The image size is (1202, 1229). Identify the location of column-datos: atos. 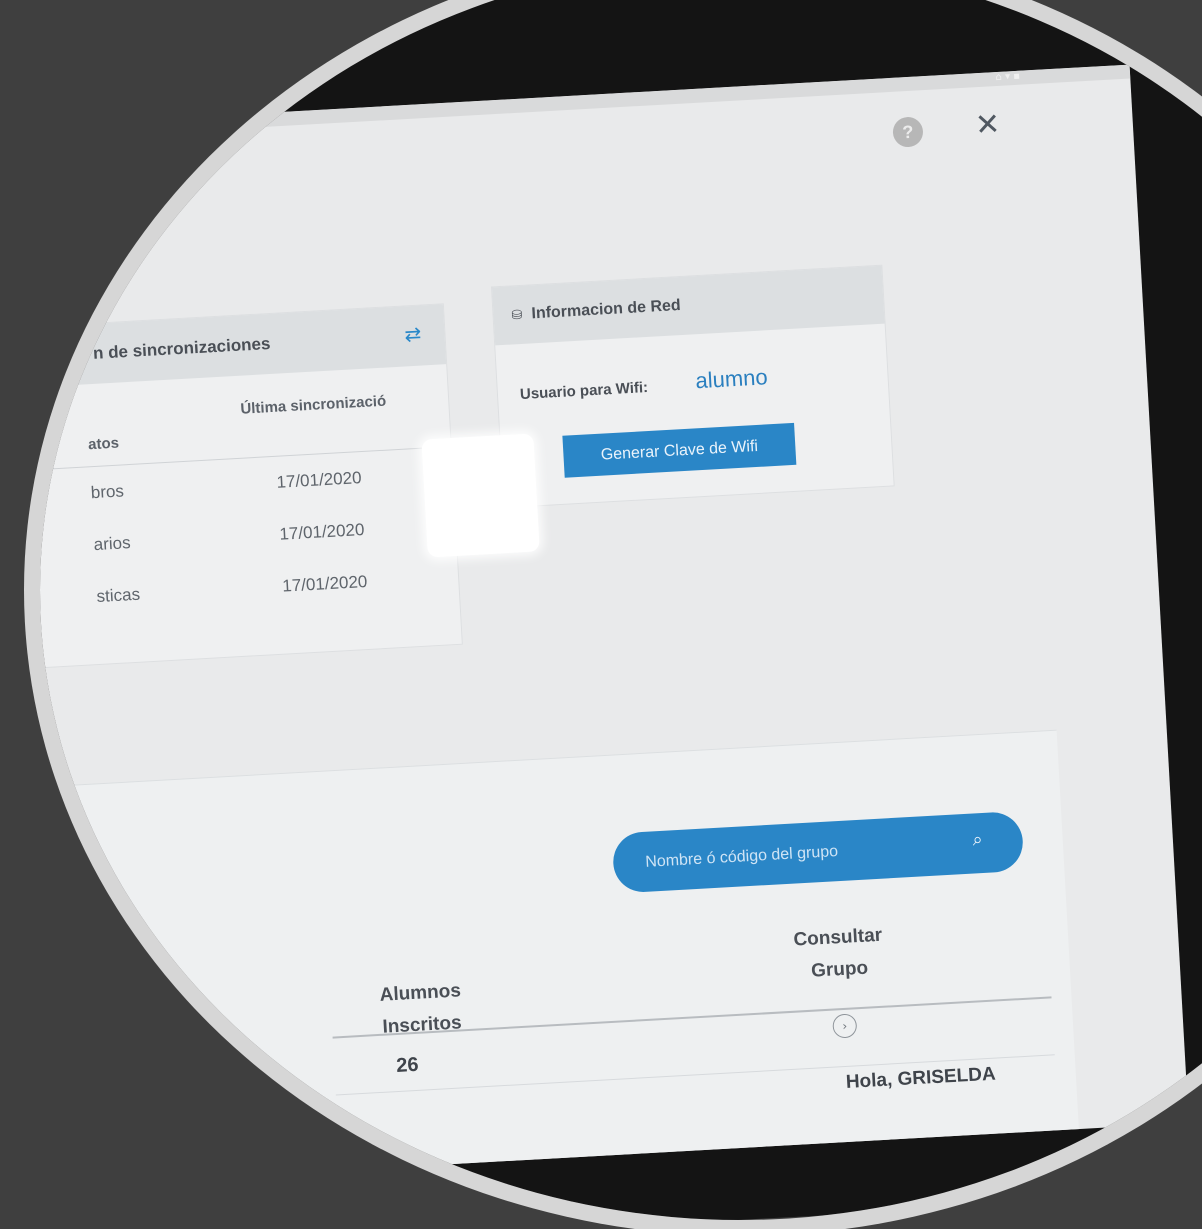
(103, 444).